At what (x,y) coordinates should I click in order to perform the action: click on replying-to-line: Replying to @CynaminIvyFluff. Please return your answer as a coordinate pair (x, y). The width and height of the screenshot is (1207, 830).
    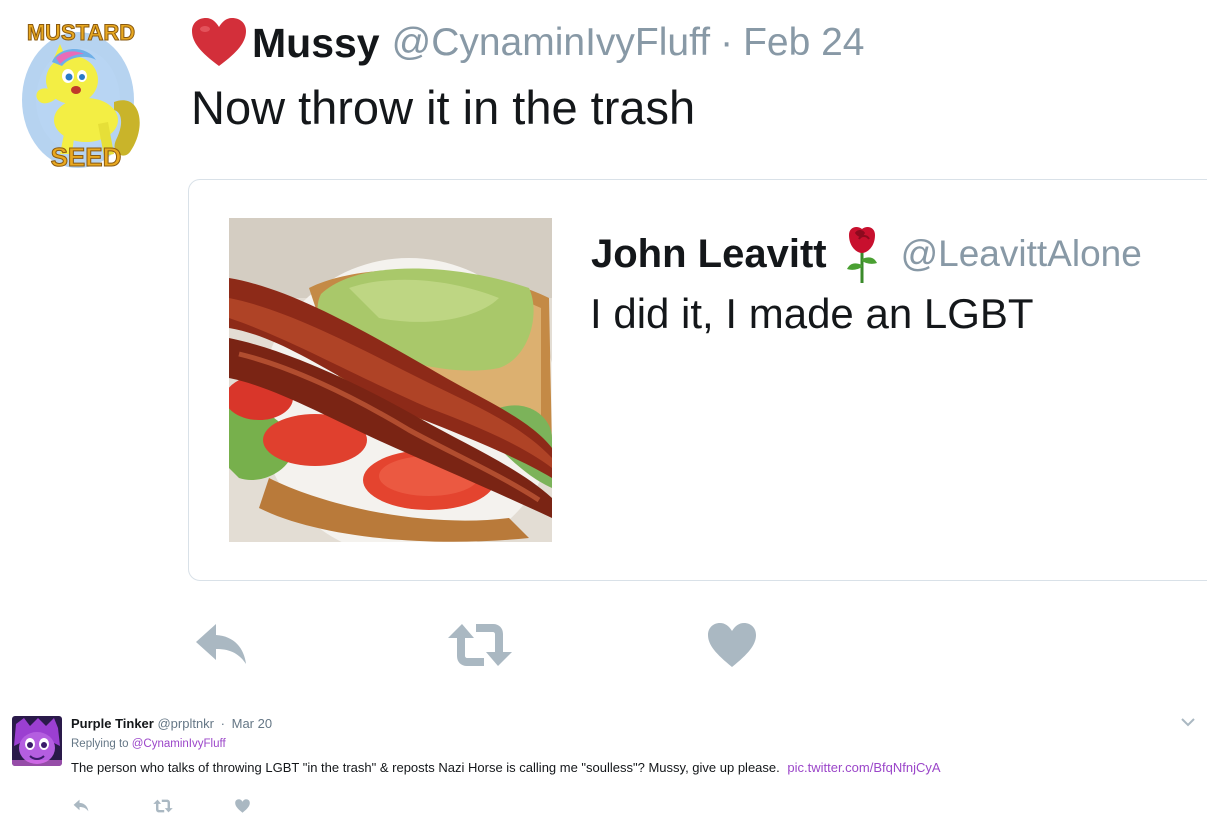
    Looking at the image, I should click on (148, 744).